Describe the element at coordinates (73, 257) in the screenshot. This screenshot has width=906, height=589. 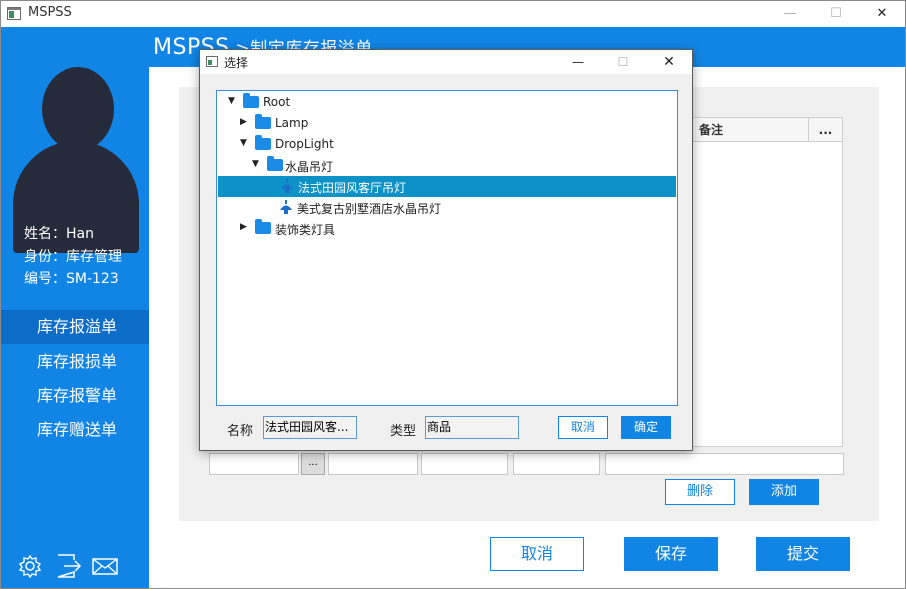
I see `user-role: 身份：库存管理` at that location.